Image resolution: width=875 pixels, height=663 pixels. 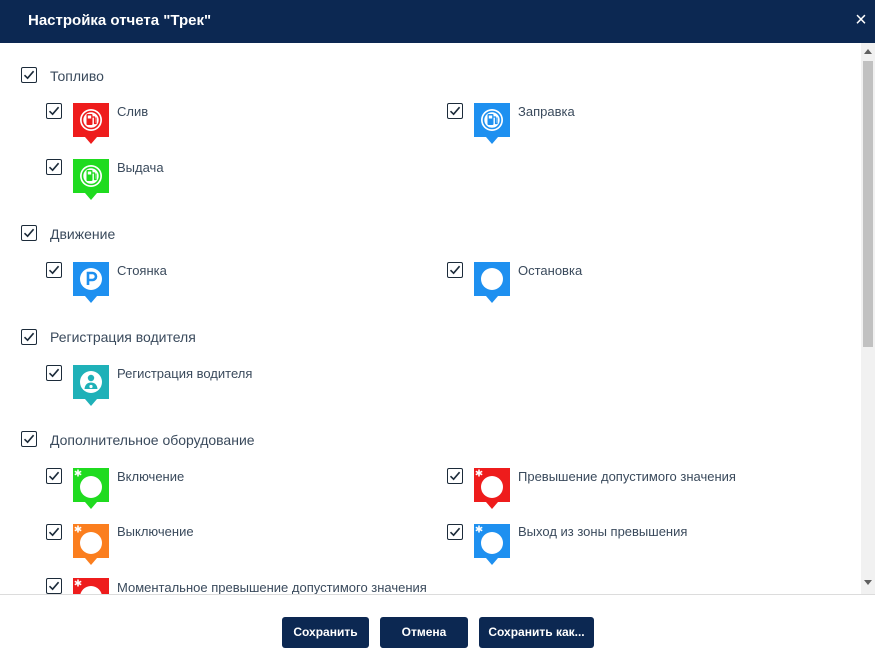 I want to click on group-label-movement: Движение, so click(x=83, y=234).